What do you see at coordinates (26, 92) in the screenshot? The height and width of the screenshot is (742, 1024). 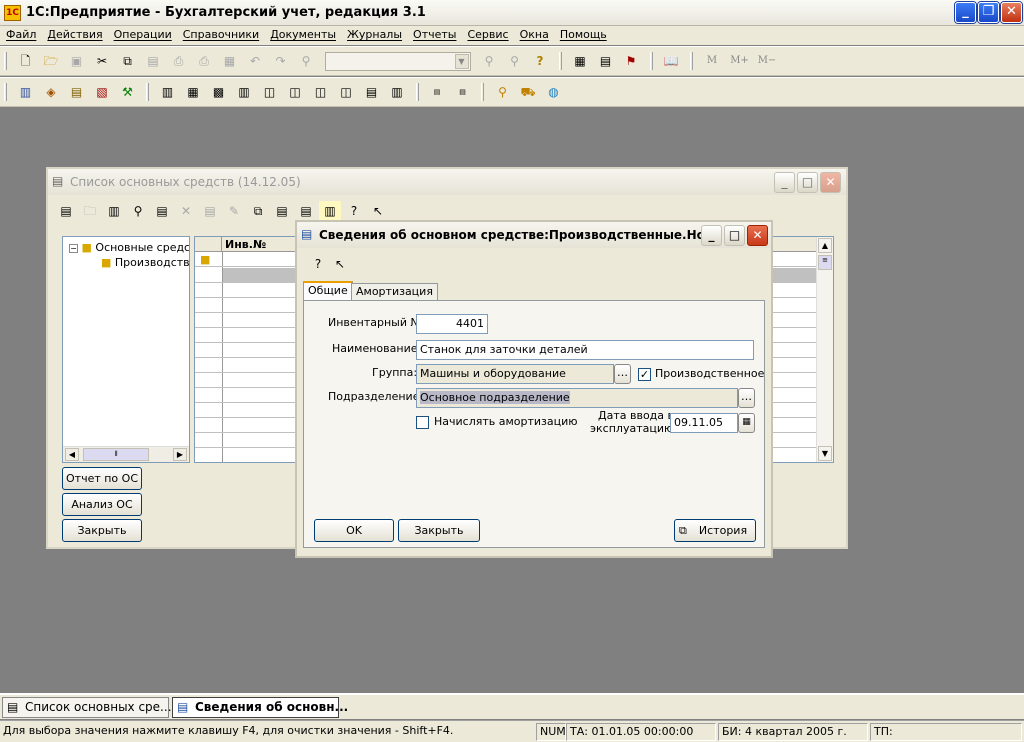 I see `chart-of-accounts-icon: ▥` at bounding box center [26, 92].